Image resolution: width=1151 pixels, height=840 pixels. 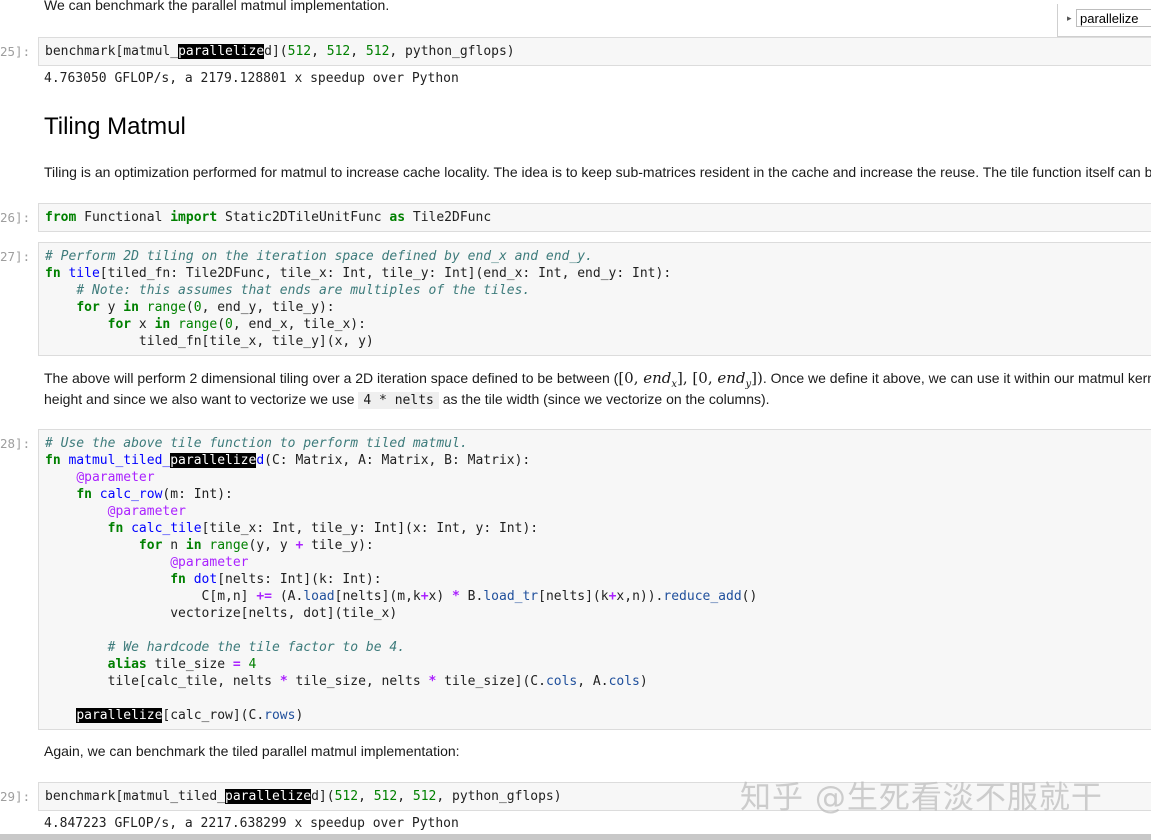 I want to click on code-line: parallelize[calc_row](C.rows), so click(x=190, y=715).